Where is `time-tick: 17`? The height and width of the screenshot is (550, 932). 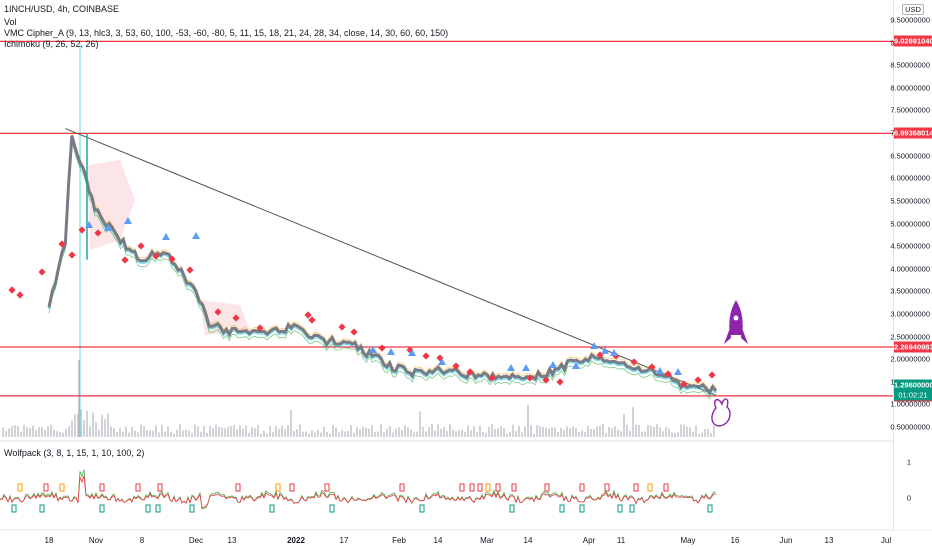
time-tick: 17 is located at coordinates (344, 540).